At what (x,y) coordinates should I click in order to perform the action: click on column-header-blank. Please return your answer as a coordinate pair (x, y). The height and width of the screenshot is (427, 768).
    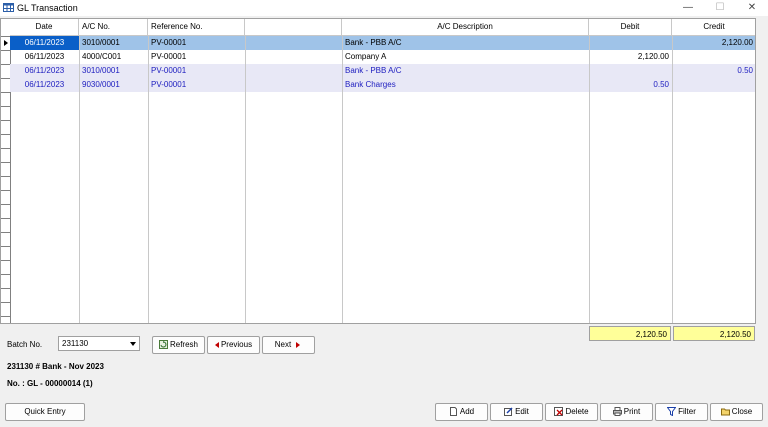
    Looking at the image, I should click on (293, 27).